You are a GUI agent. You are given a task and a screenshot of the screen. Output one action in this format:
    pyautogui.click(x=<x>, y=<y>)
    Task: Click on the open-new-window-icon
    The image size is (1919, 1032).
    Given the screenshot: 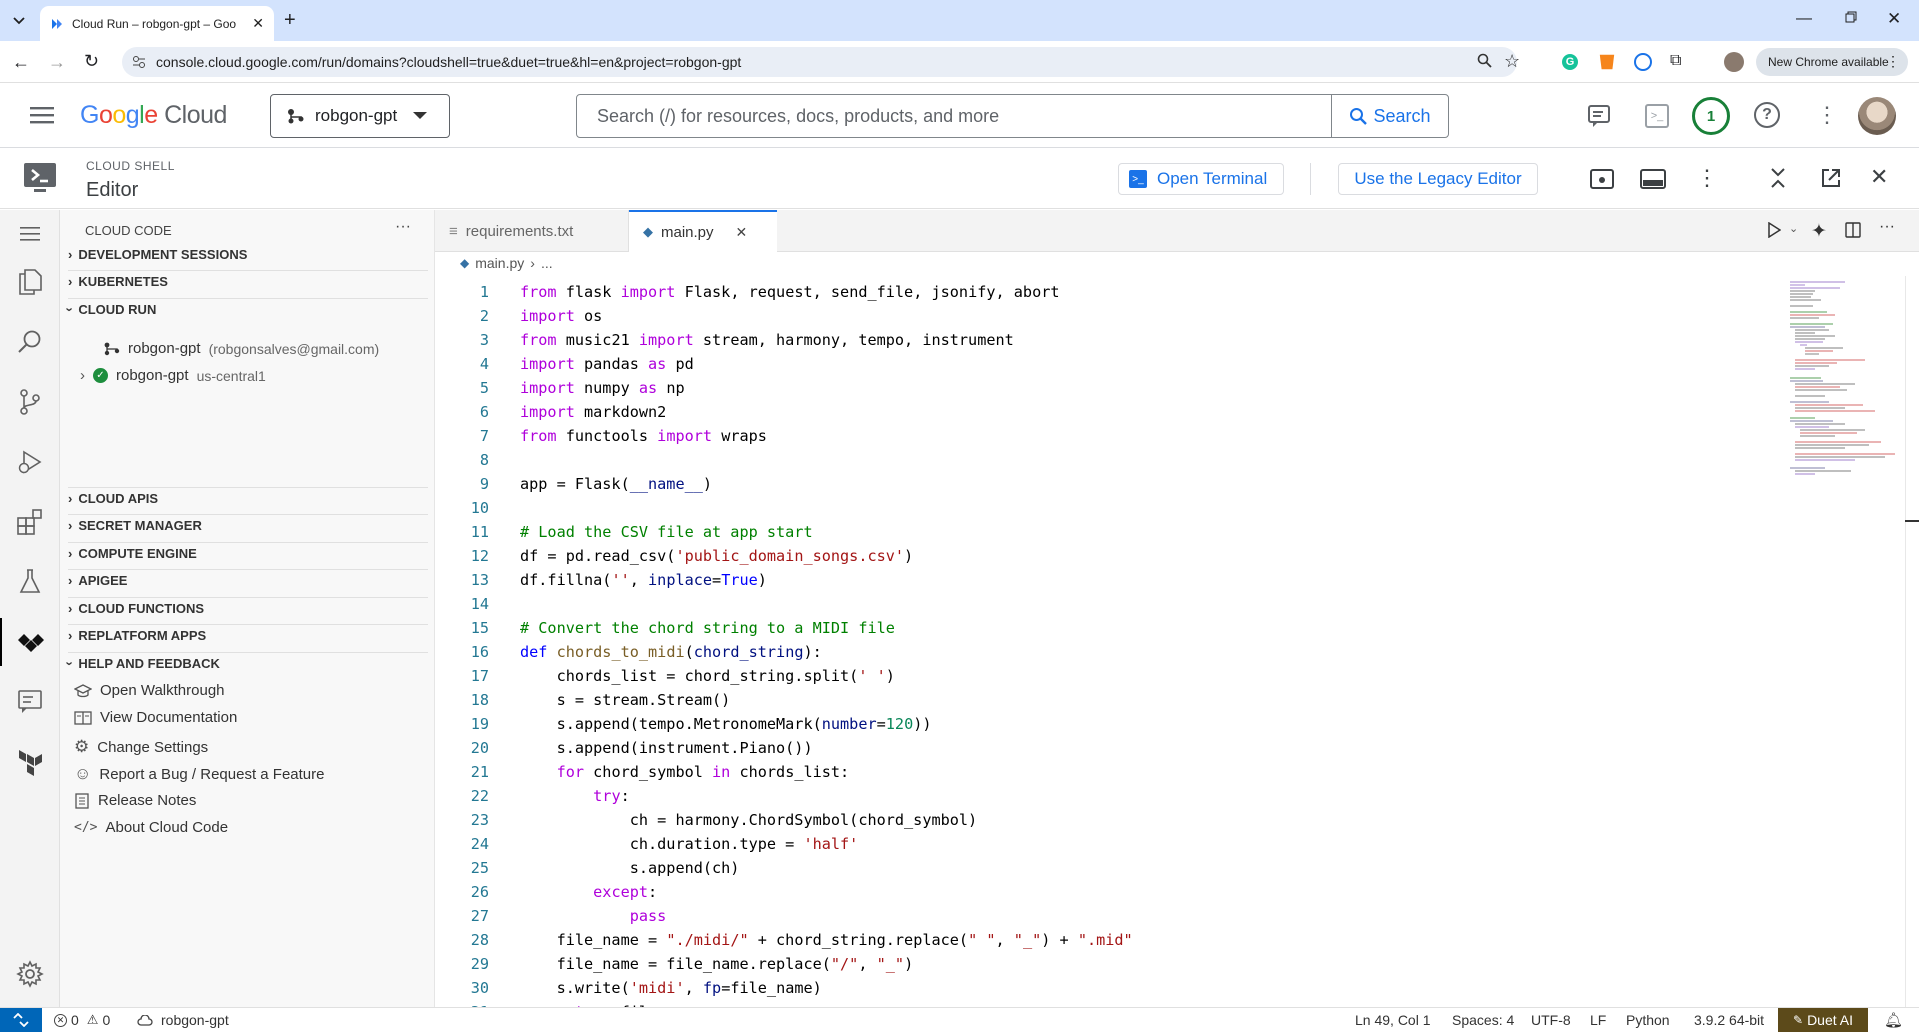 What is the action you would take?
    pyautogui.click(x=1831, y=178)
    